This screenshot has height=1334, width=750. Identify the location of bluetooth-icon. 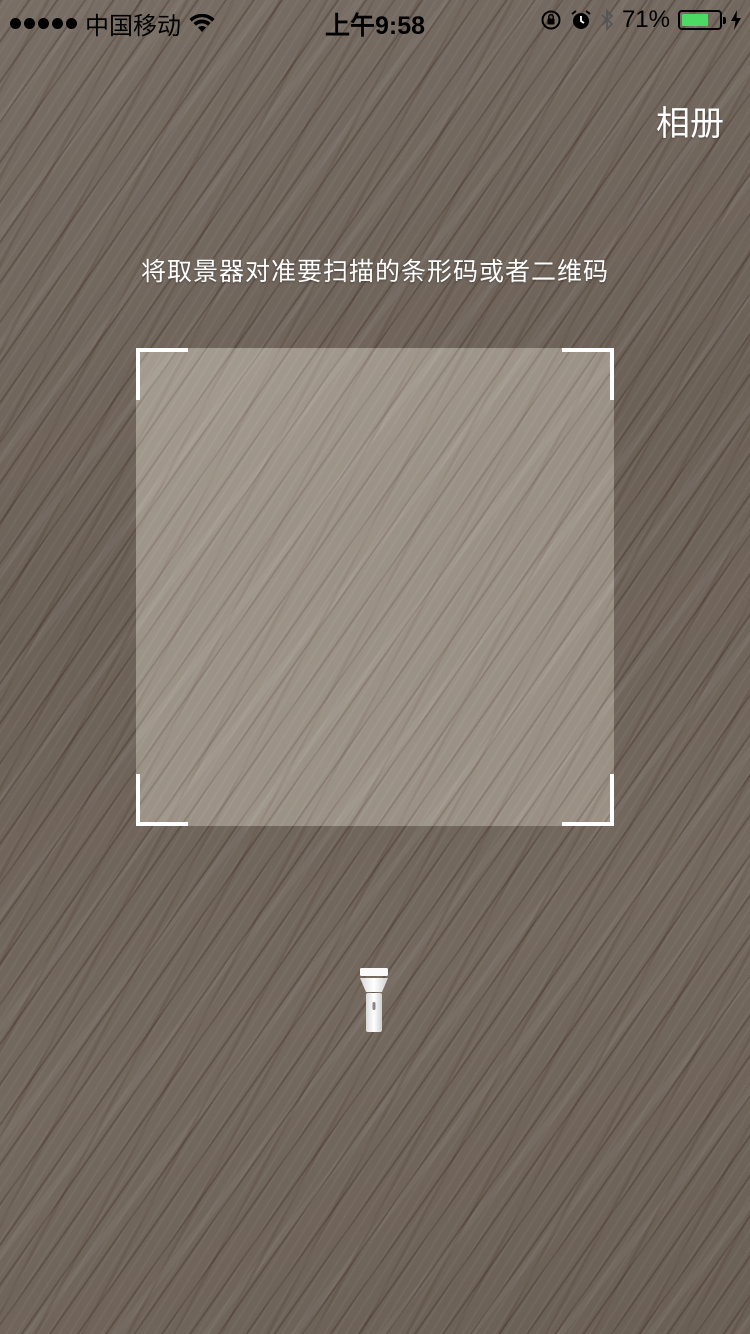
(607, 20).